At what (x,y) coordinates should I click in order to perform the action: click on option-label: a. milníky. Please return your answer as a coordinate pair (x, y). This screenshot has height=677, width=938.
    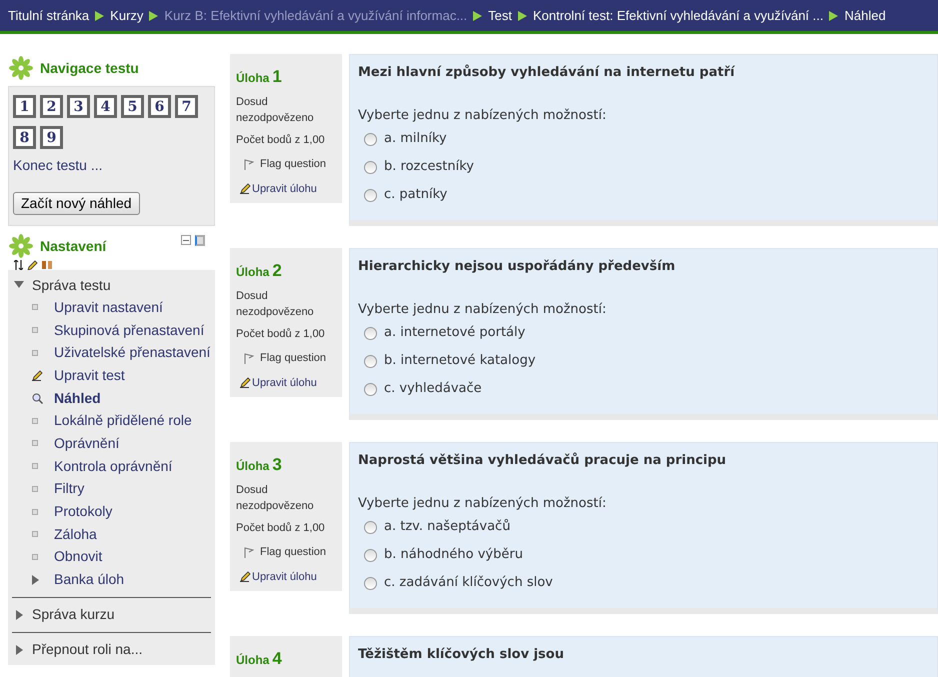
    Looking at the image, I should click on (415, 139).